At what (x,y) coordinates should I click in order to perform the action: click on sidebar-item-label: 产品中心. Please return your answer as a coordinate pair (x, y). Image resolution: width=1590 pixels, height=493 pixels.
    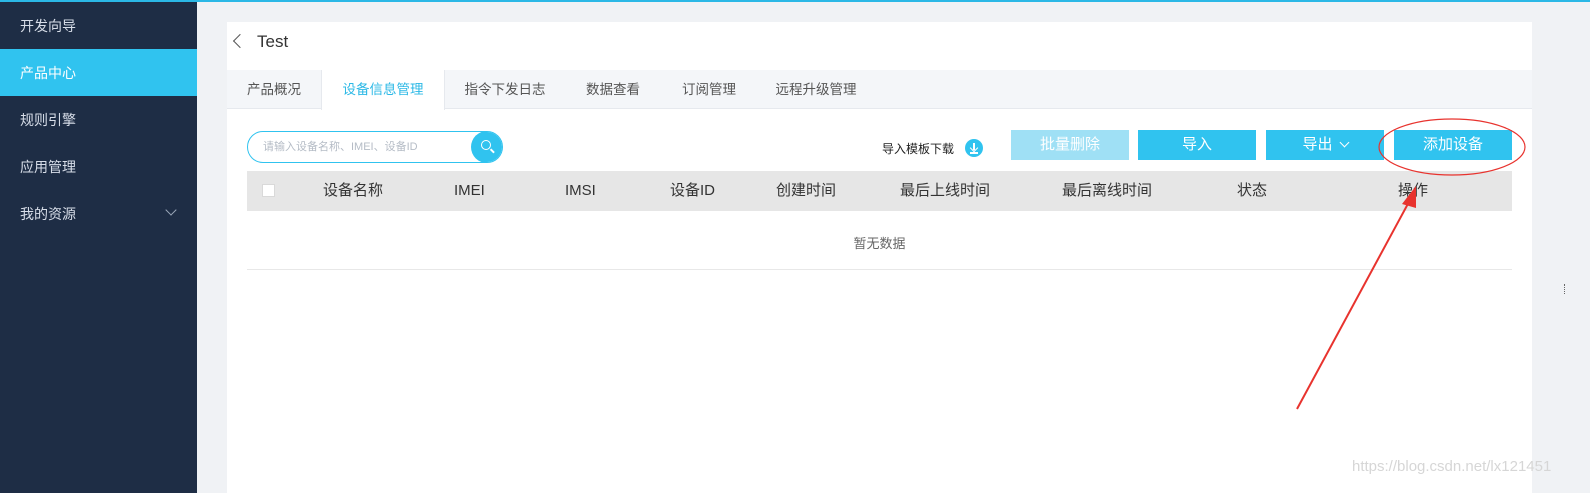
    Looking at the image, I should click on (48, 72).